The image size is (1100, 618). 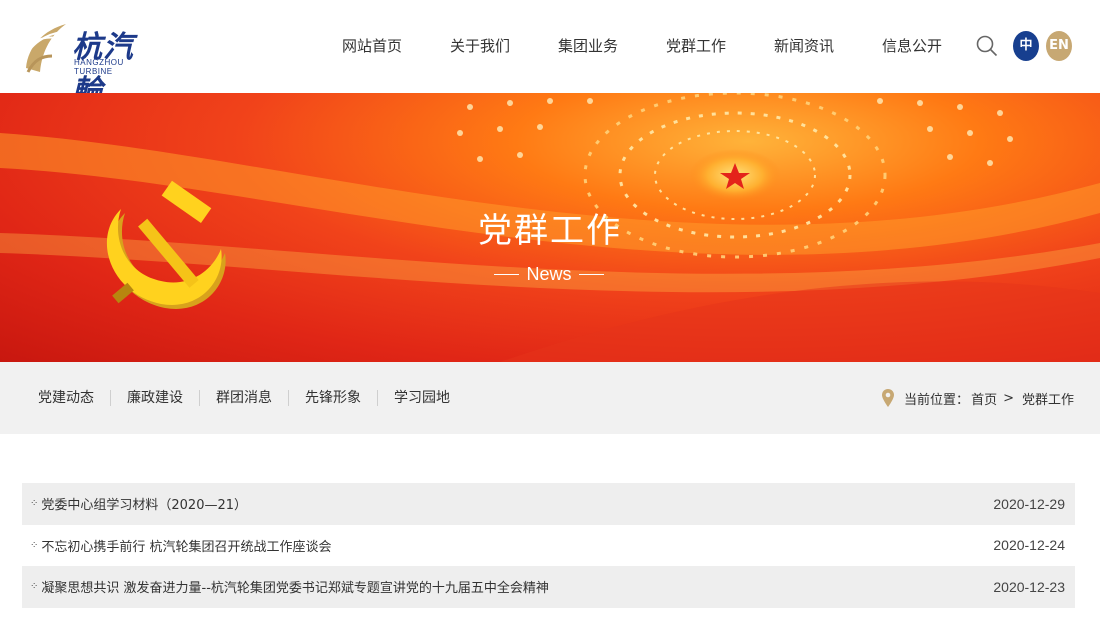 I want to click on list-item: ⁘ 不忘初心携手前行 杭汽轮集团召开统战工作座谈会 2020-12-24, so click(x=548, y=546).